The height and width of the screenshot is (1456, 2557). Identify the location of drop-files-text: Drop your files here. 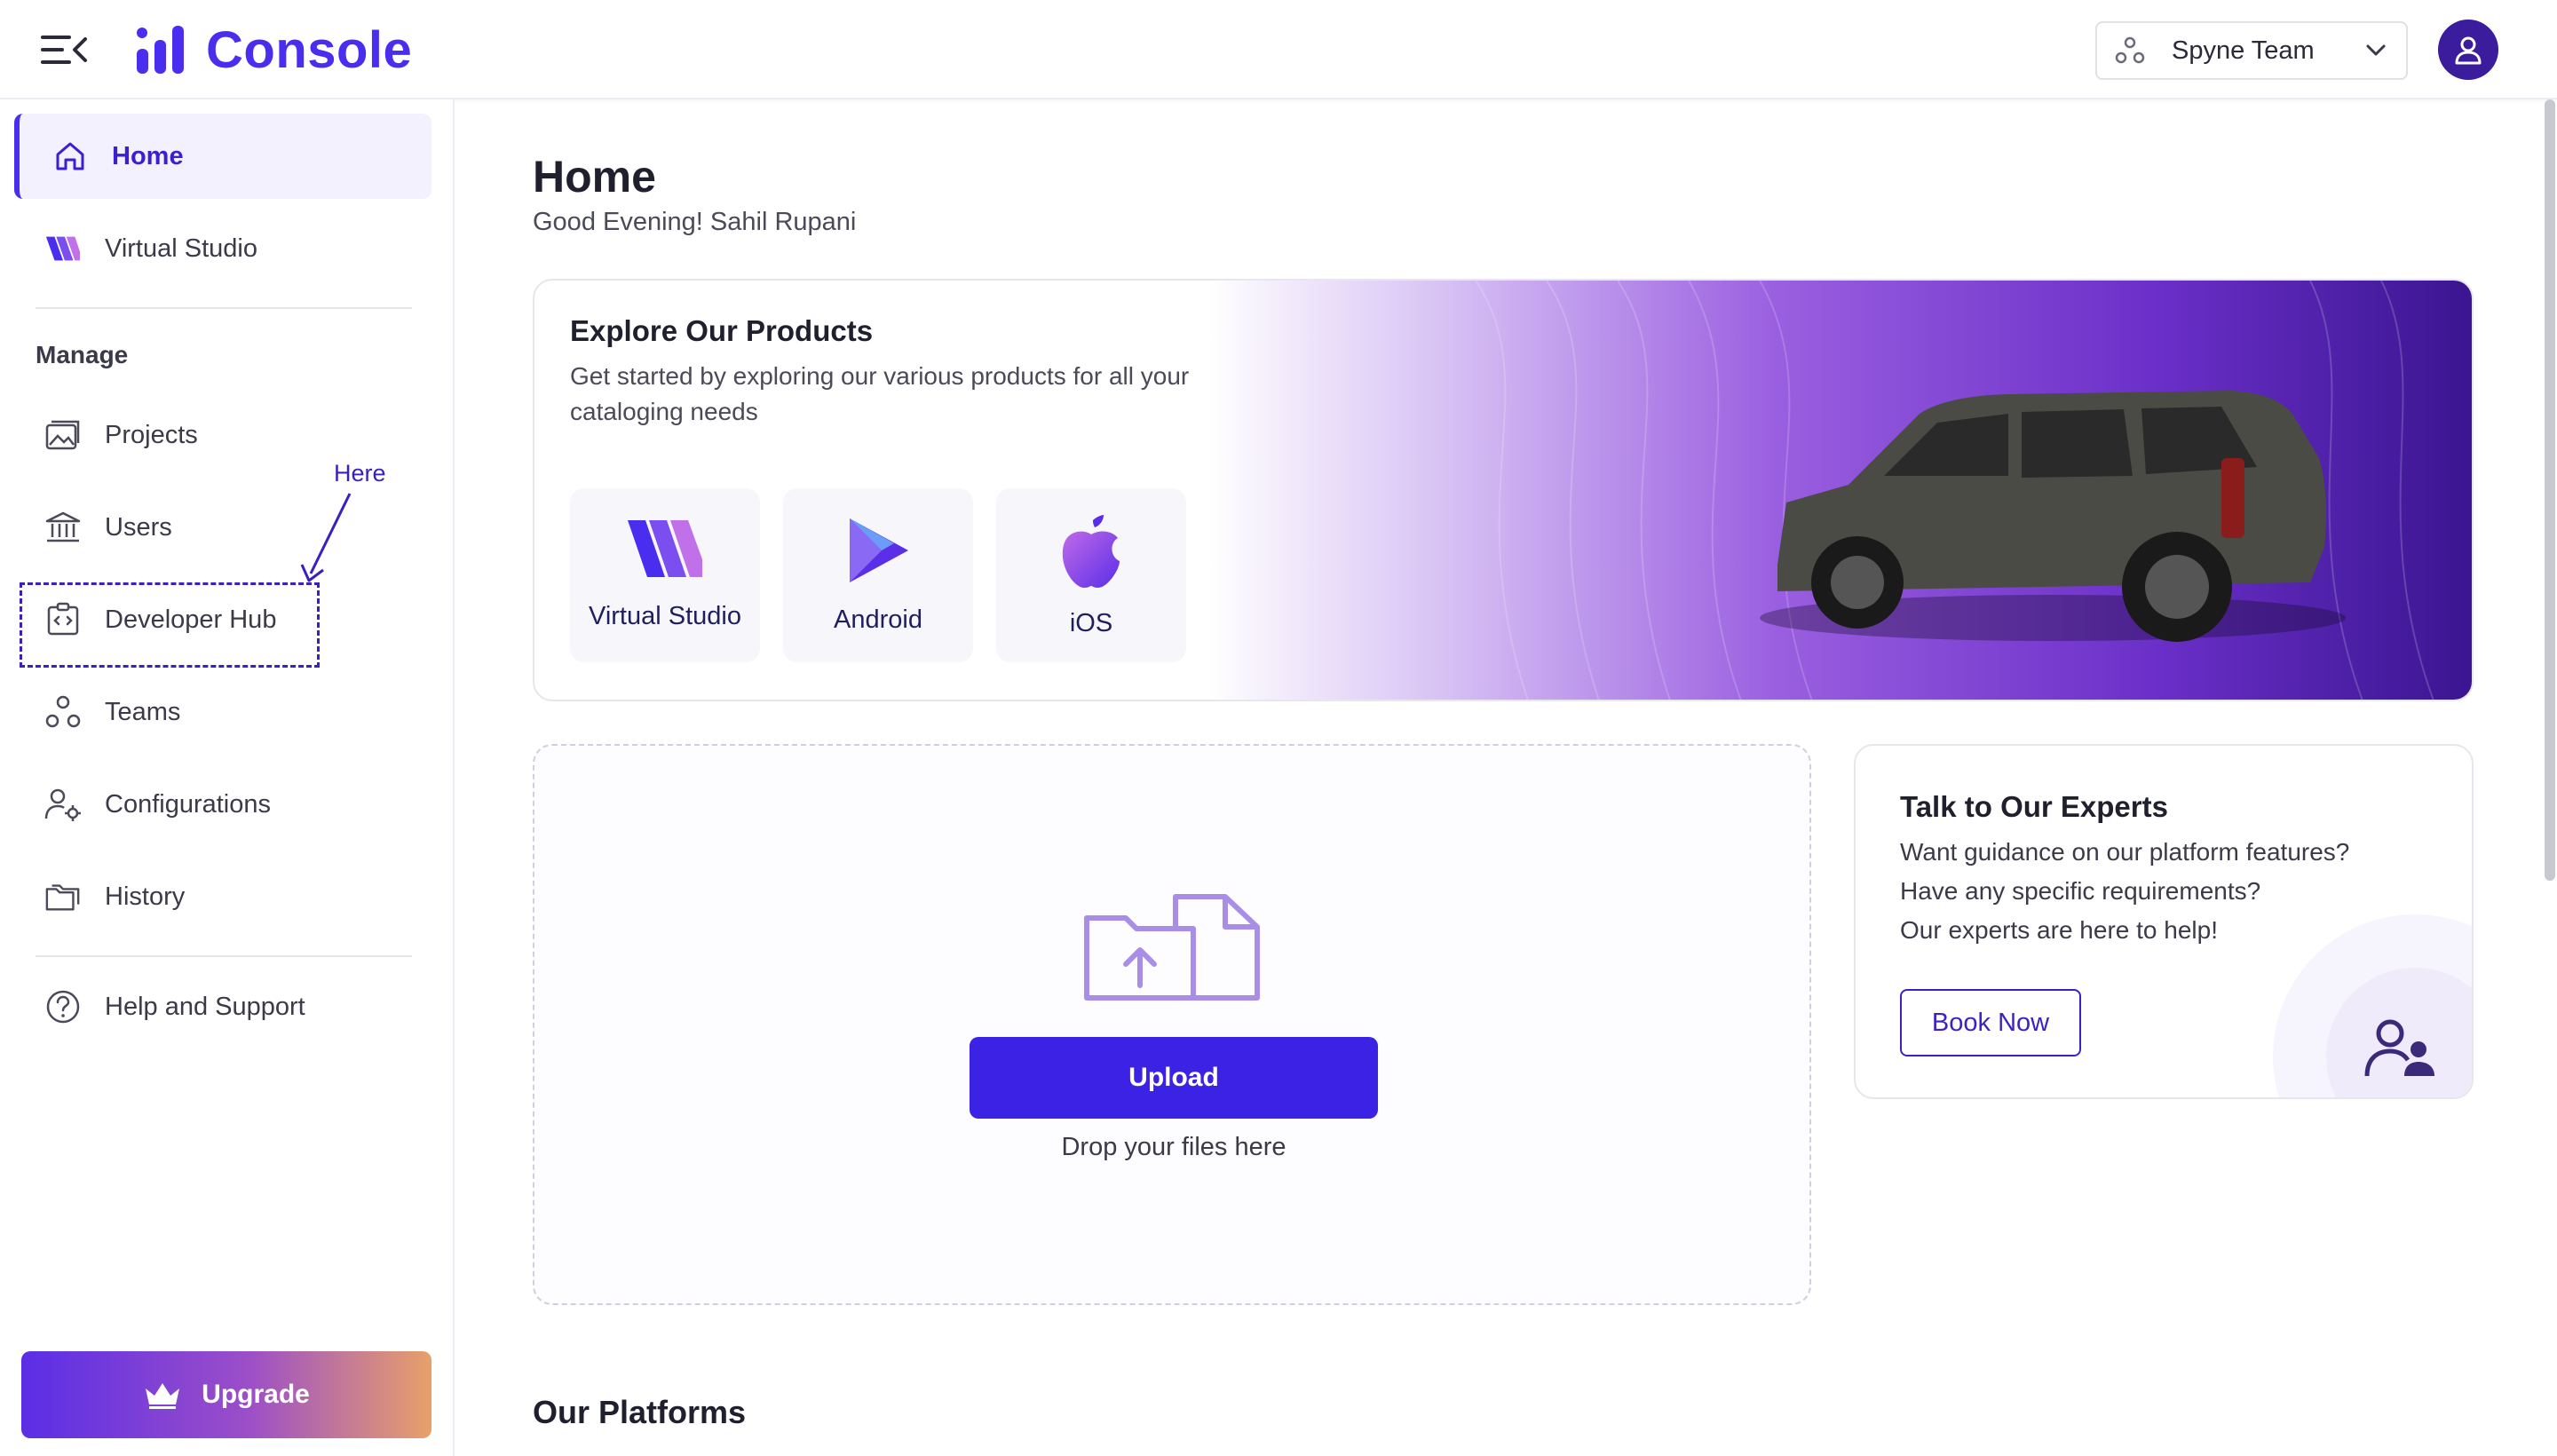
(1173, 1147).